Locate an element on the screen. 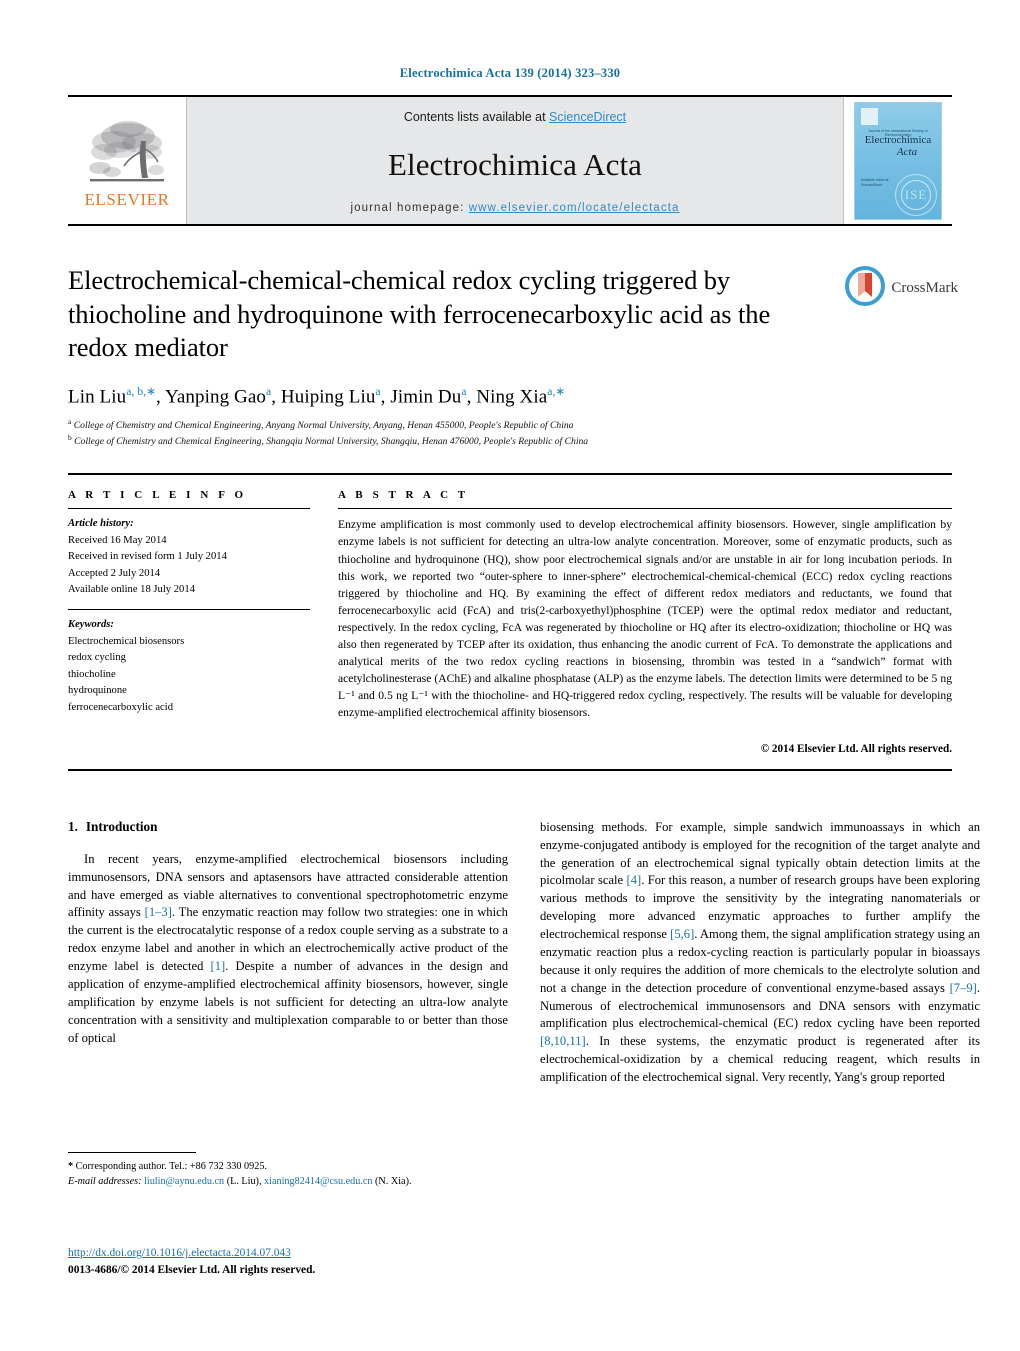  keyword-item: ferrocenecarboxylic acid is located at coordinates (120, 707).